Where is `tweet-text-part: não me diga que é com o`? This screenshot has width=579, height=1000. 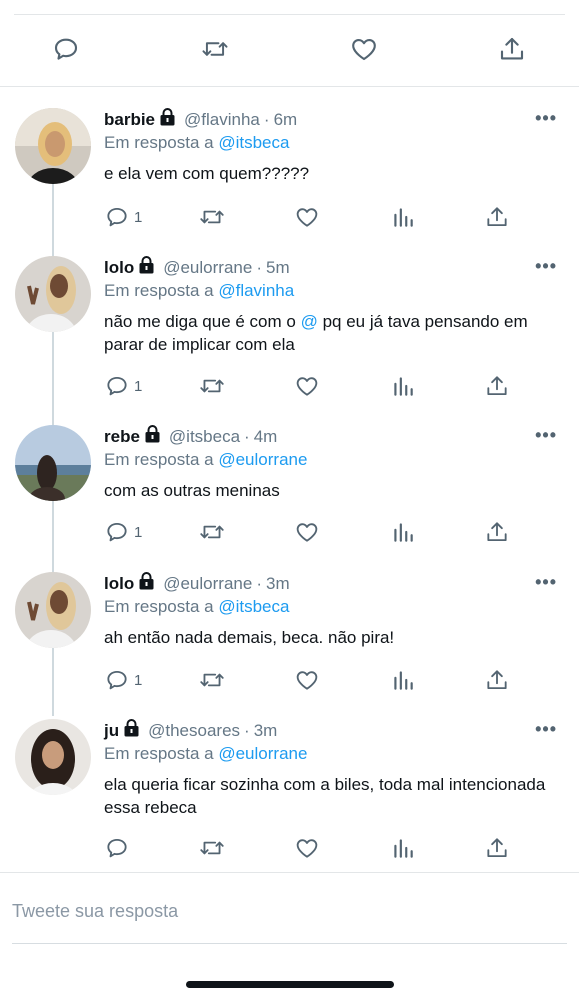
tweet-text-part: não me diga que é com o is located at coordinates (202, 321).